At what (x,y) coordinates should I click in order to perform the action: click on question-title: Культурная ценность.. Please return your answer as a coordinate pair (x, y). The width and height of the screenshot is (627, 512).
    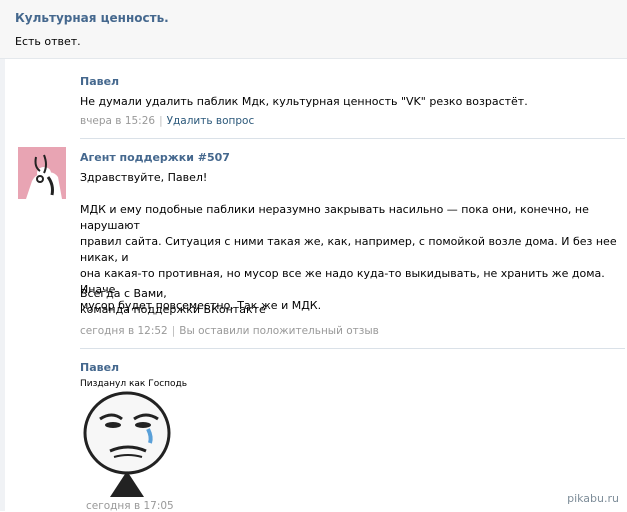
    Looking at the image, I should click on (92, 18).